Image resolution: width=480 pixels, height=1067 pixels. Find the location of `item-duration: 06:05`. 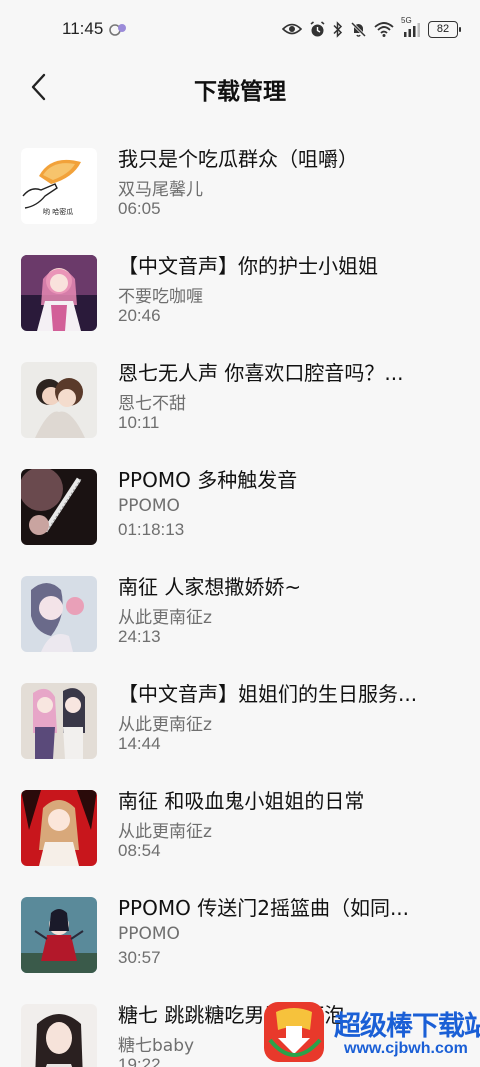

item-duration: 06:05 is located at coordinates (139, 208).